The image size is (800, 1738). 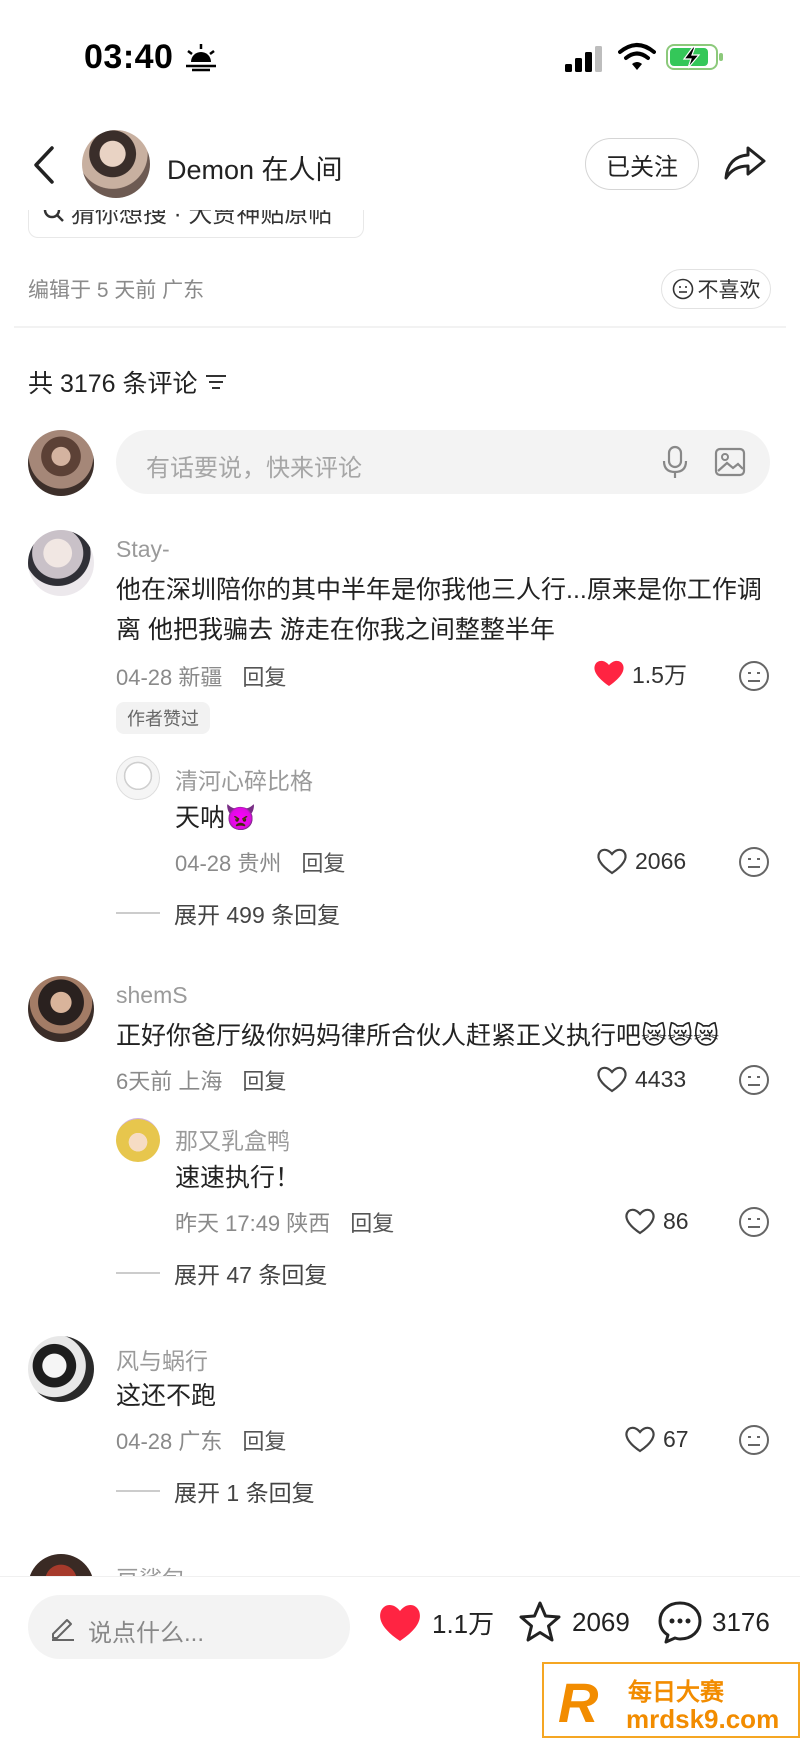 I want to click on status-bar: 03:40, so click(x=400, y=55).